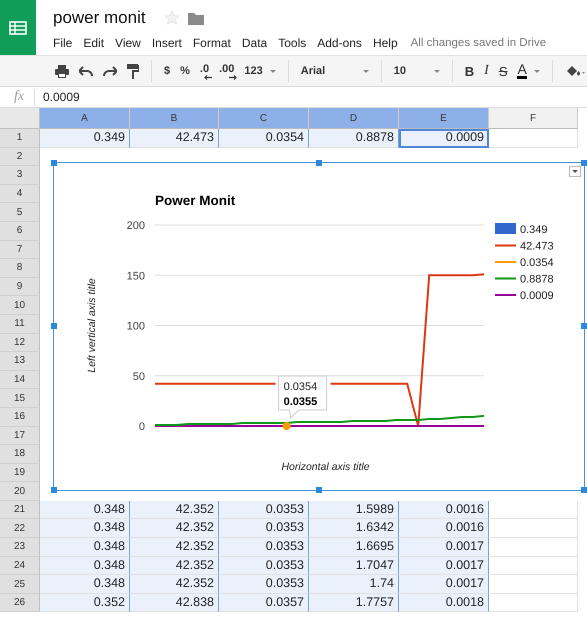 Image resolution: width=587 pixels, height=620 pixels. What do you see at coordinates (417, 71) in the screenshot?
I see `font-size-dropdown: 10` at bounding box center [417, 71].